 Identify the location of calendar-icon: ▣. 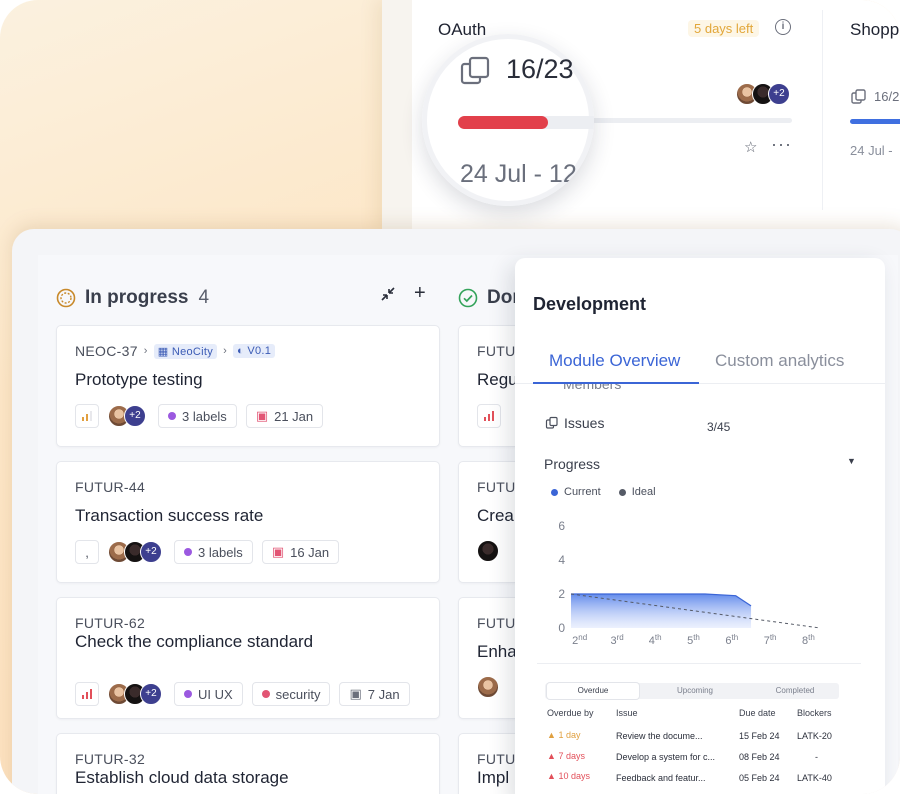
(262, 415).